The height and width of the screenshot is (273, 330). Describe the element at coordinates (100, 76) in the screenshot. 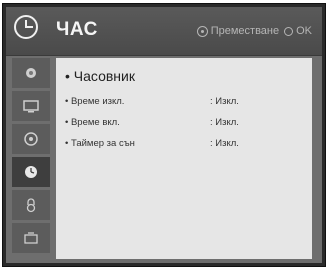

I see `section-title: • Часовник` at that location.